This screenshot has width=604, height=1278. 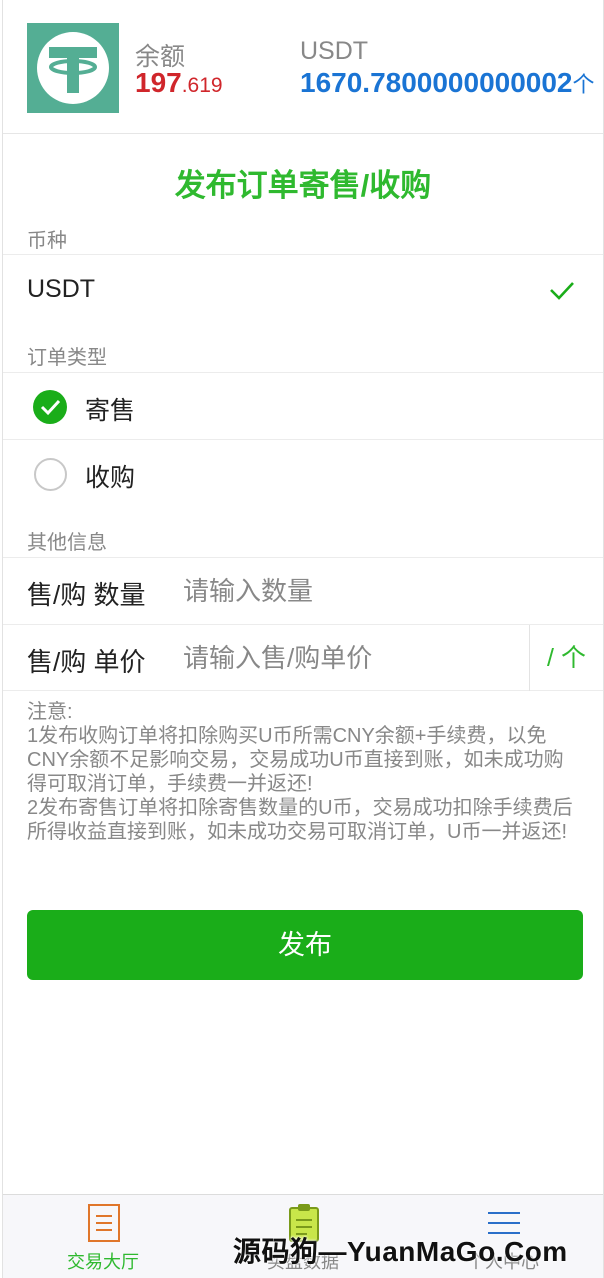 What do you see at coordinates (353, 658) in the screenshot?
I see `price-input` at bounding box center [353, 658].